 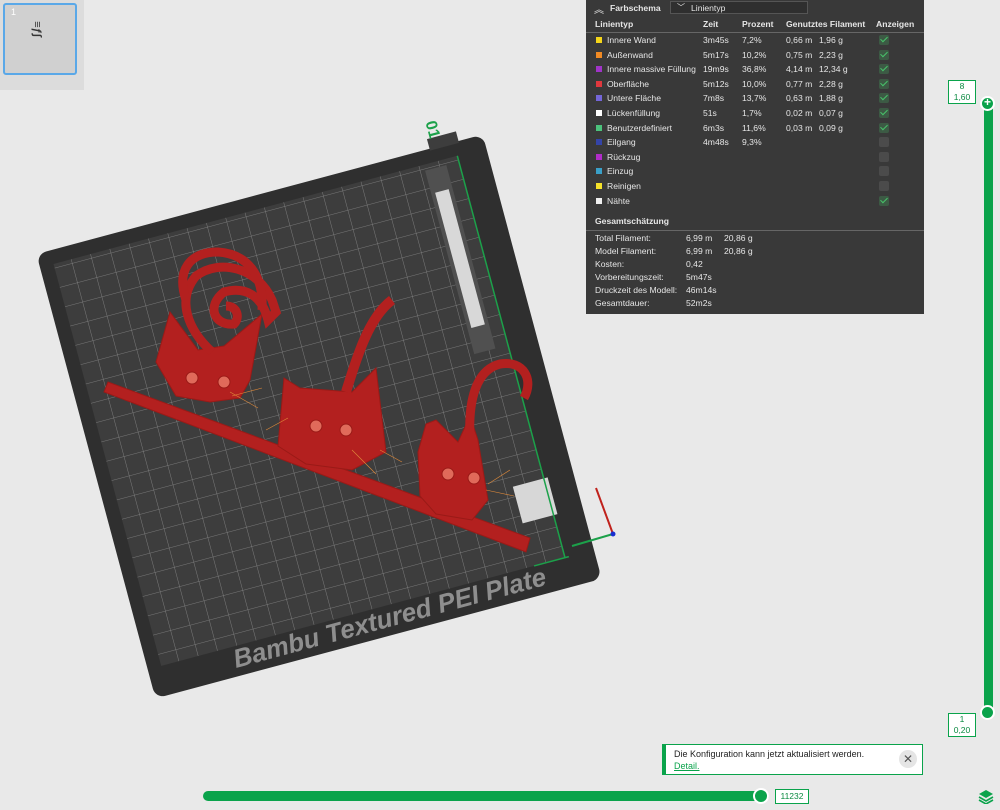 What do you see at coordinates (987, 712) in the screenshot?
I see `layer-slider-bottom-handle` at bounding box center [987, 712].